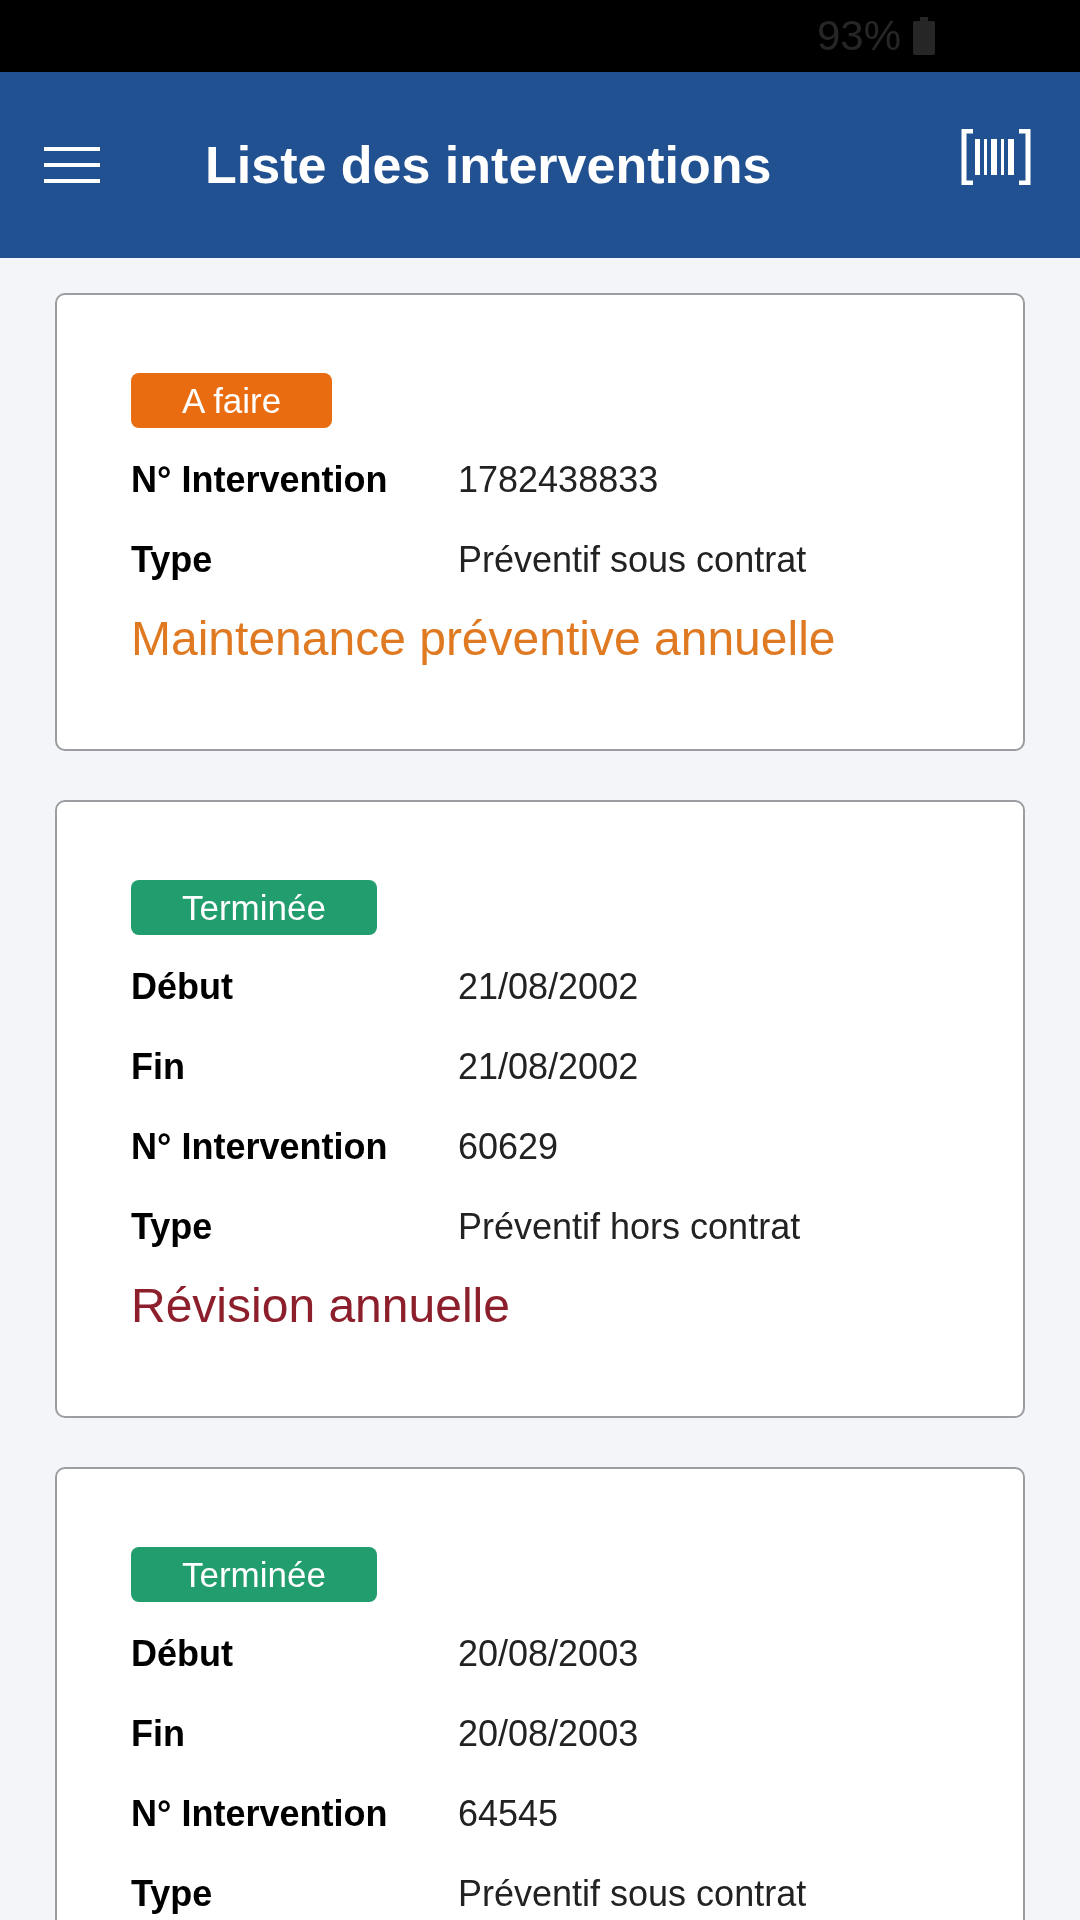  I want to click on field-value: 1782438833, so click(558, 480).